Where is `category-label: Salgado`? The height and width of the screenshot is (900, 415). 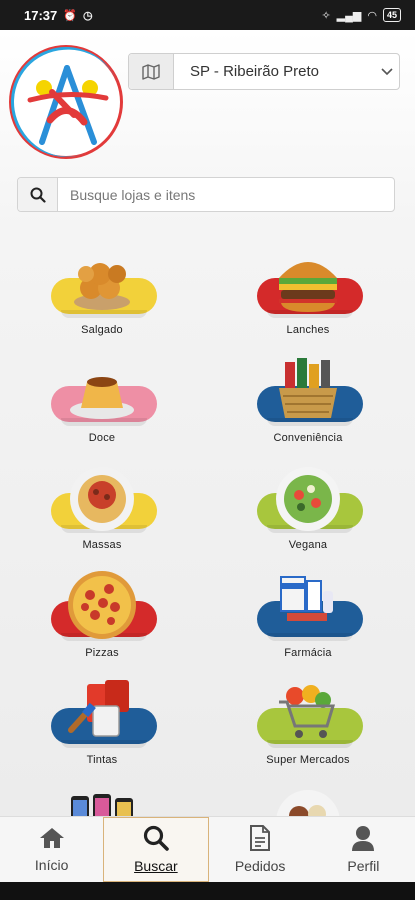
category-label: Salgado is located at coordinates (102, 330).